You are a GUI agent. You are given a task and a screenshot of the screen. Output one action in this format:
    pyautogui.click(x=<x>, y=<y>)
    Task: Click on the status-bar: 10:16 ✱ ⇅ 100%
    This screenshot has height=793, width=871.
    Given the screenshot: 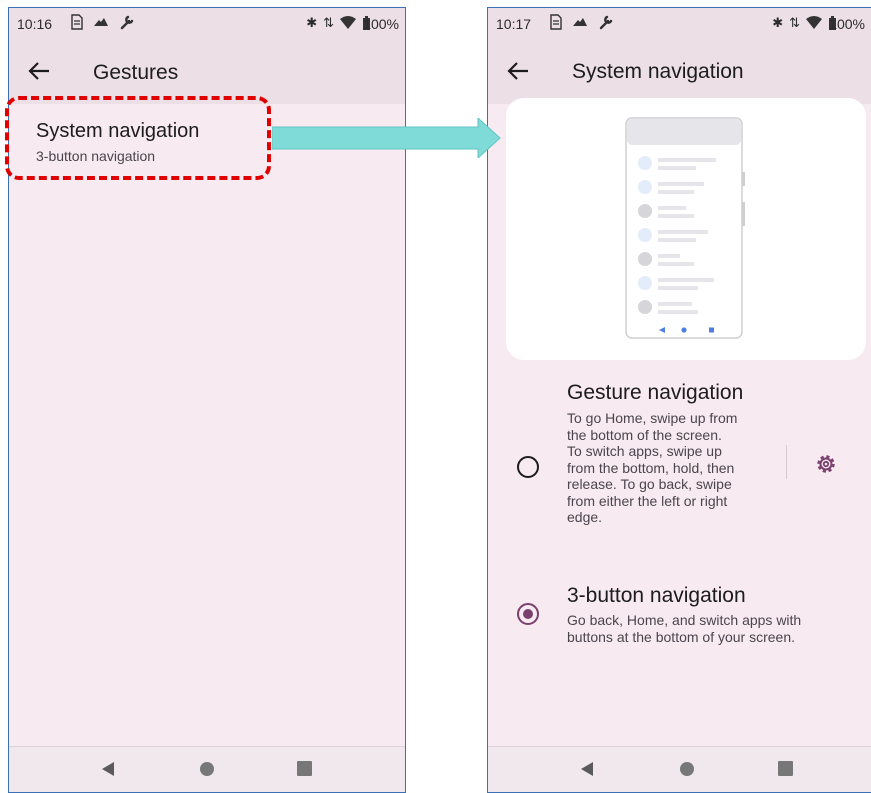 What is the action you would take?
    pyautogui.click(x=207, y=23)
    